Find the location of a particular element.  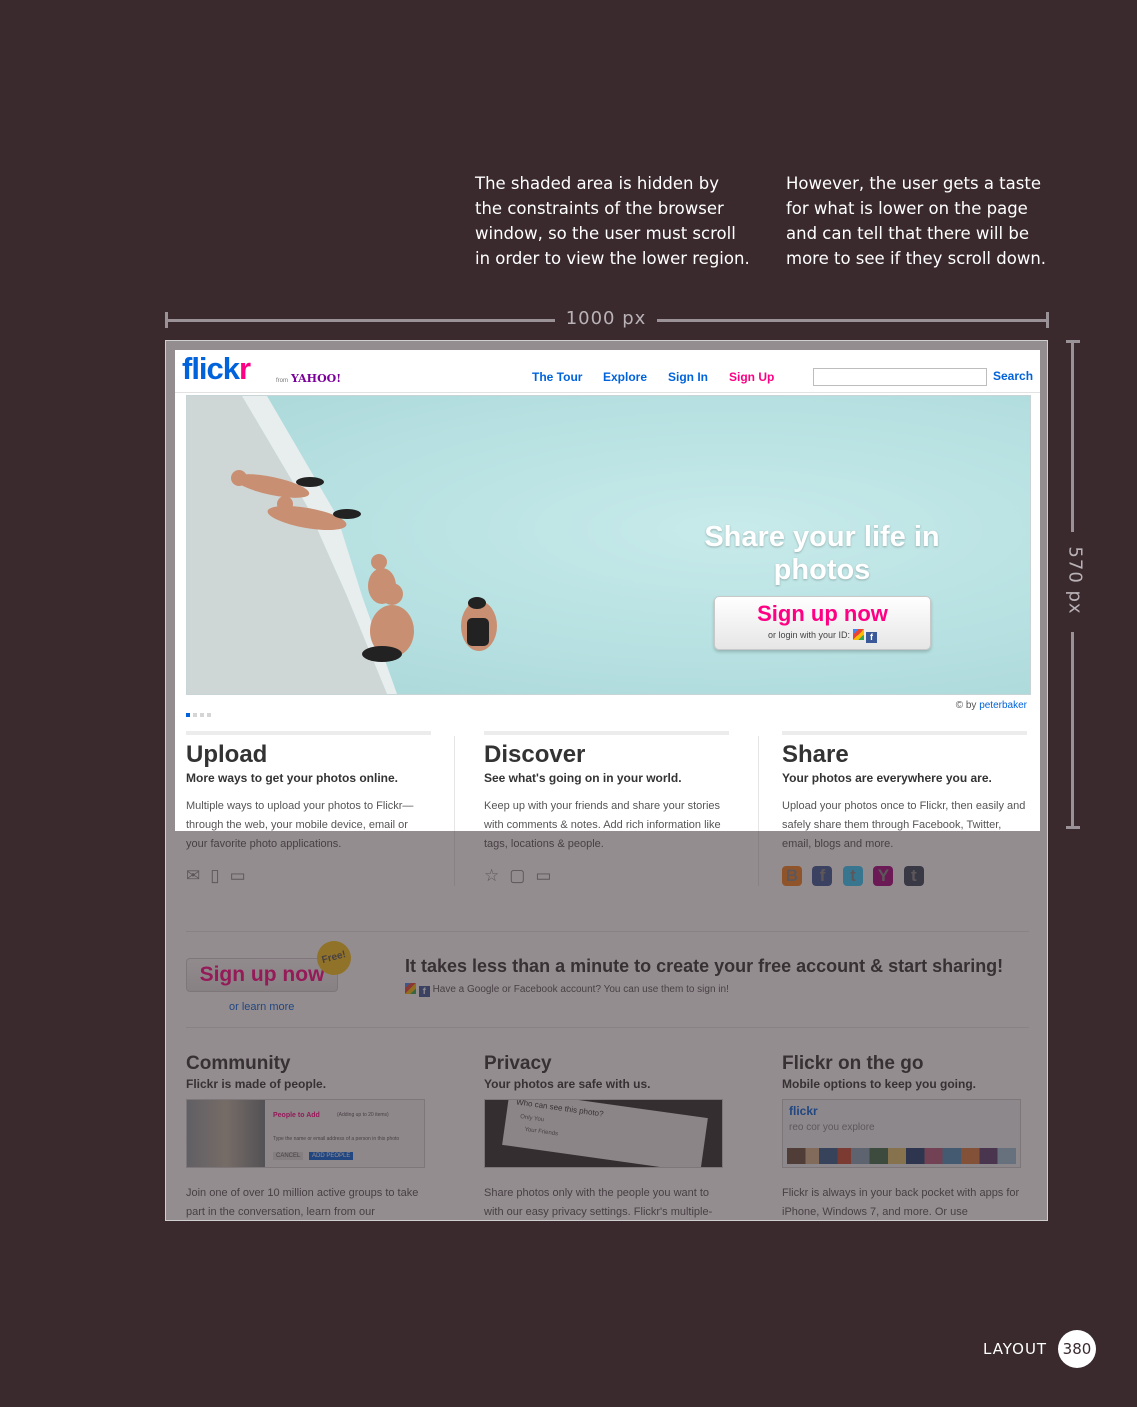

email-icon: ✉ is located at coordinates (193, 875).